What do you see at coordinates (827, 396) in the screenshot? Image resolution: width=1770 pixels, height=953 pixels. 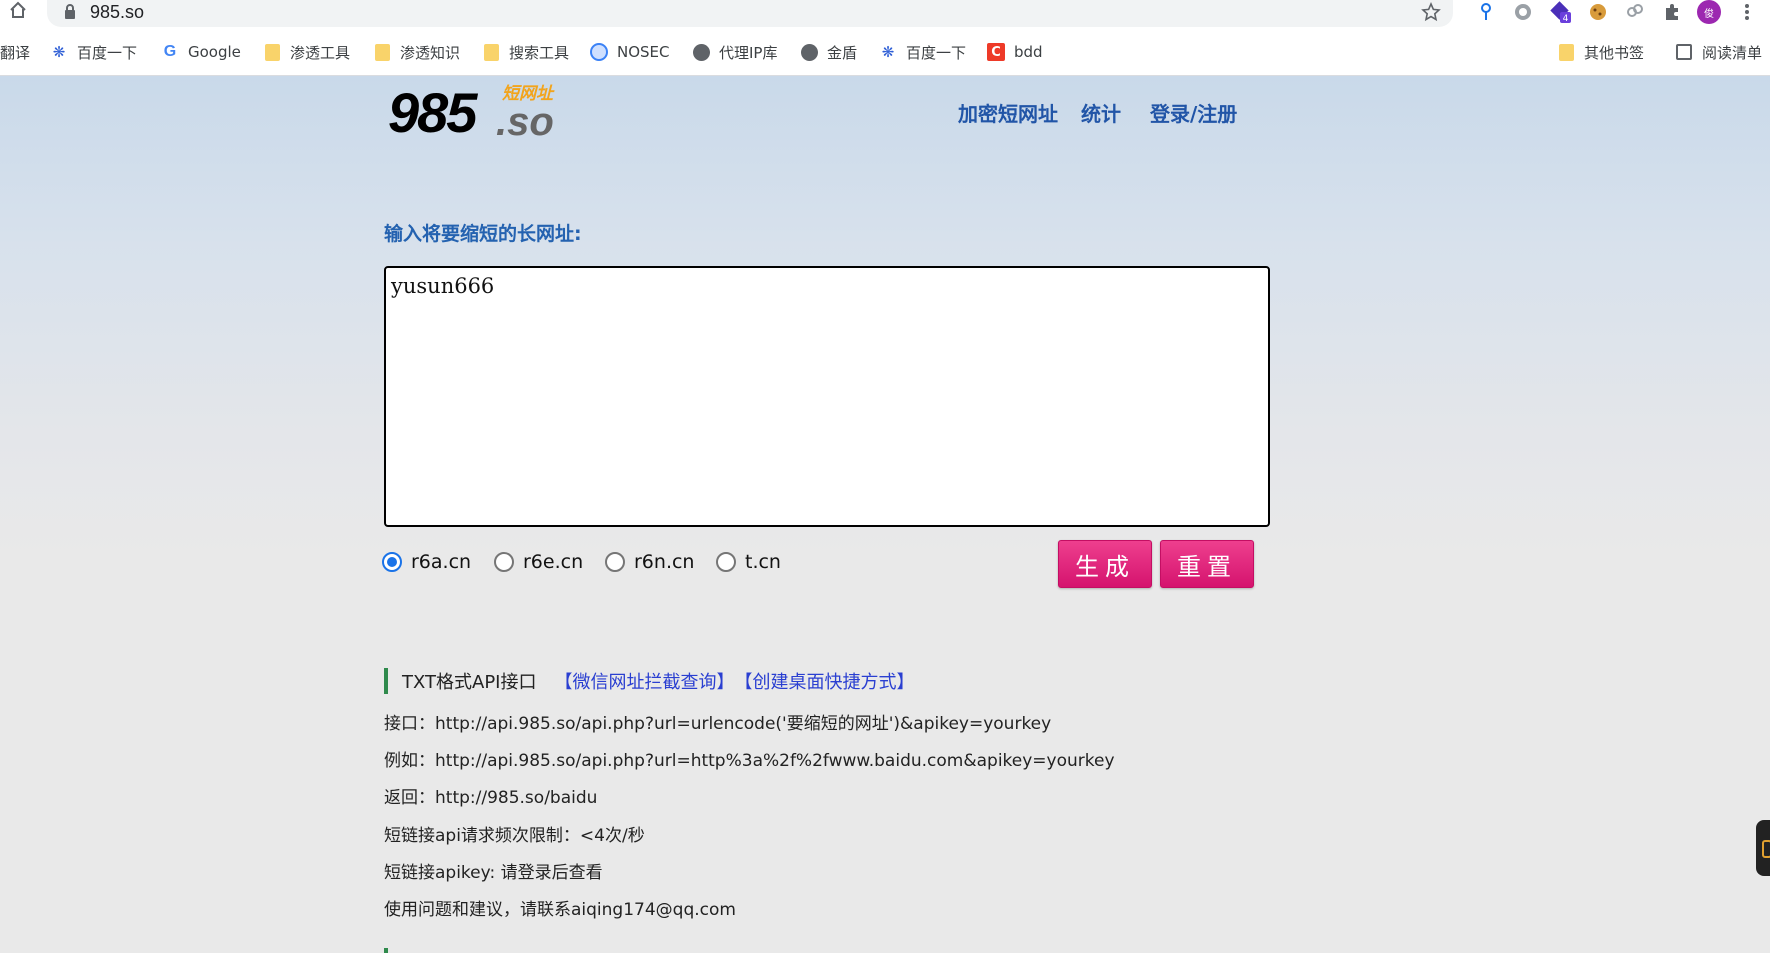 I see `long-url-input: yusun666` at bounding box center [827, 396].